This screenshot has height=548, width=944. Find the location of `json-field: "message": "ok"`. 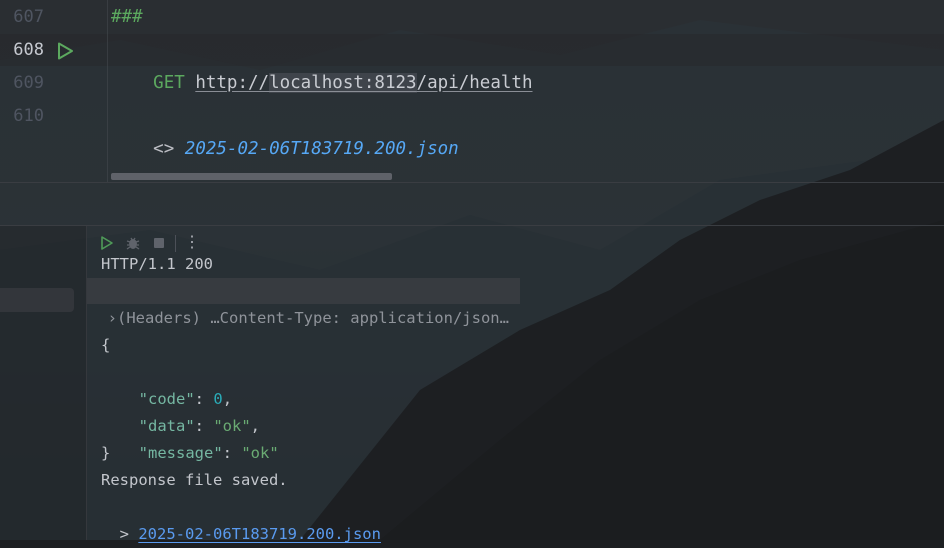

json-field: "message": "ok" is located at coordinates (208, 453).